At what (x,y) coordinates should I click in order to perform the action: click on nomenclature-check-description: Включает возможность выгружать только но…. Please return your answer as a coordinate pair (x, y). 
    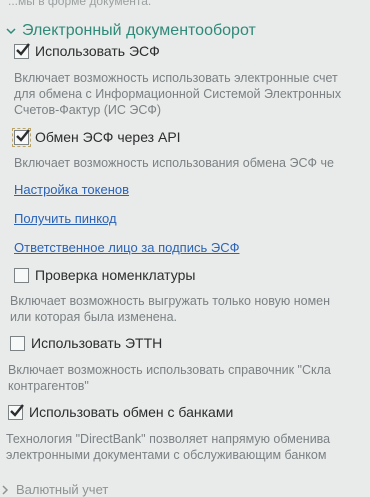
    Looking at the image, I should click on (170, 309).